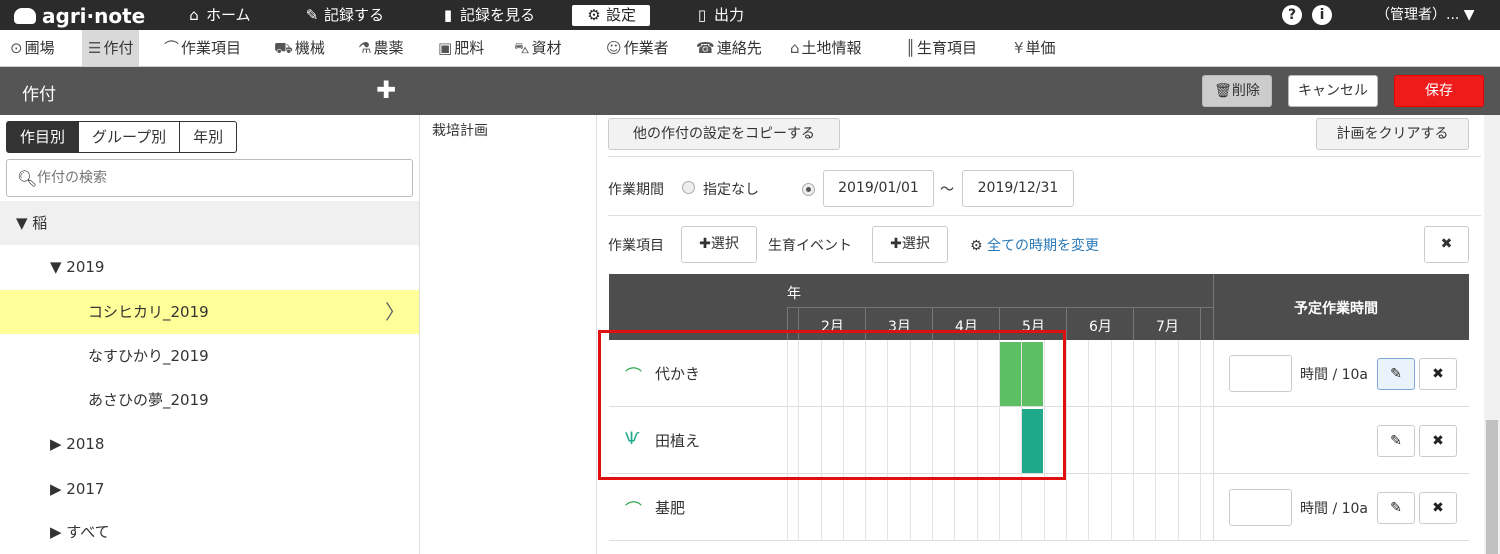 This screenshot has height=554, width=1500. Describe the element at coordinates (217, 178) in the screenshot. I see `crop-search-input` at that location.